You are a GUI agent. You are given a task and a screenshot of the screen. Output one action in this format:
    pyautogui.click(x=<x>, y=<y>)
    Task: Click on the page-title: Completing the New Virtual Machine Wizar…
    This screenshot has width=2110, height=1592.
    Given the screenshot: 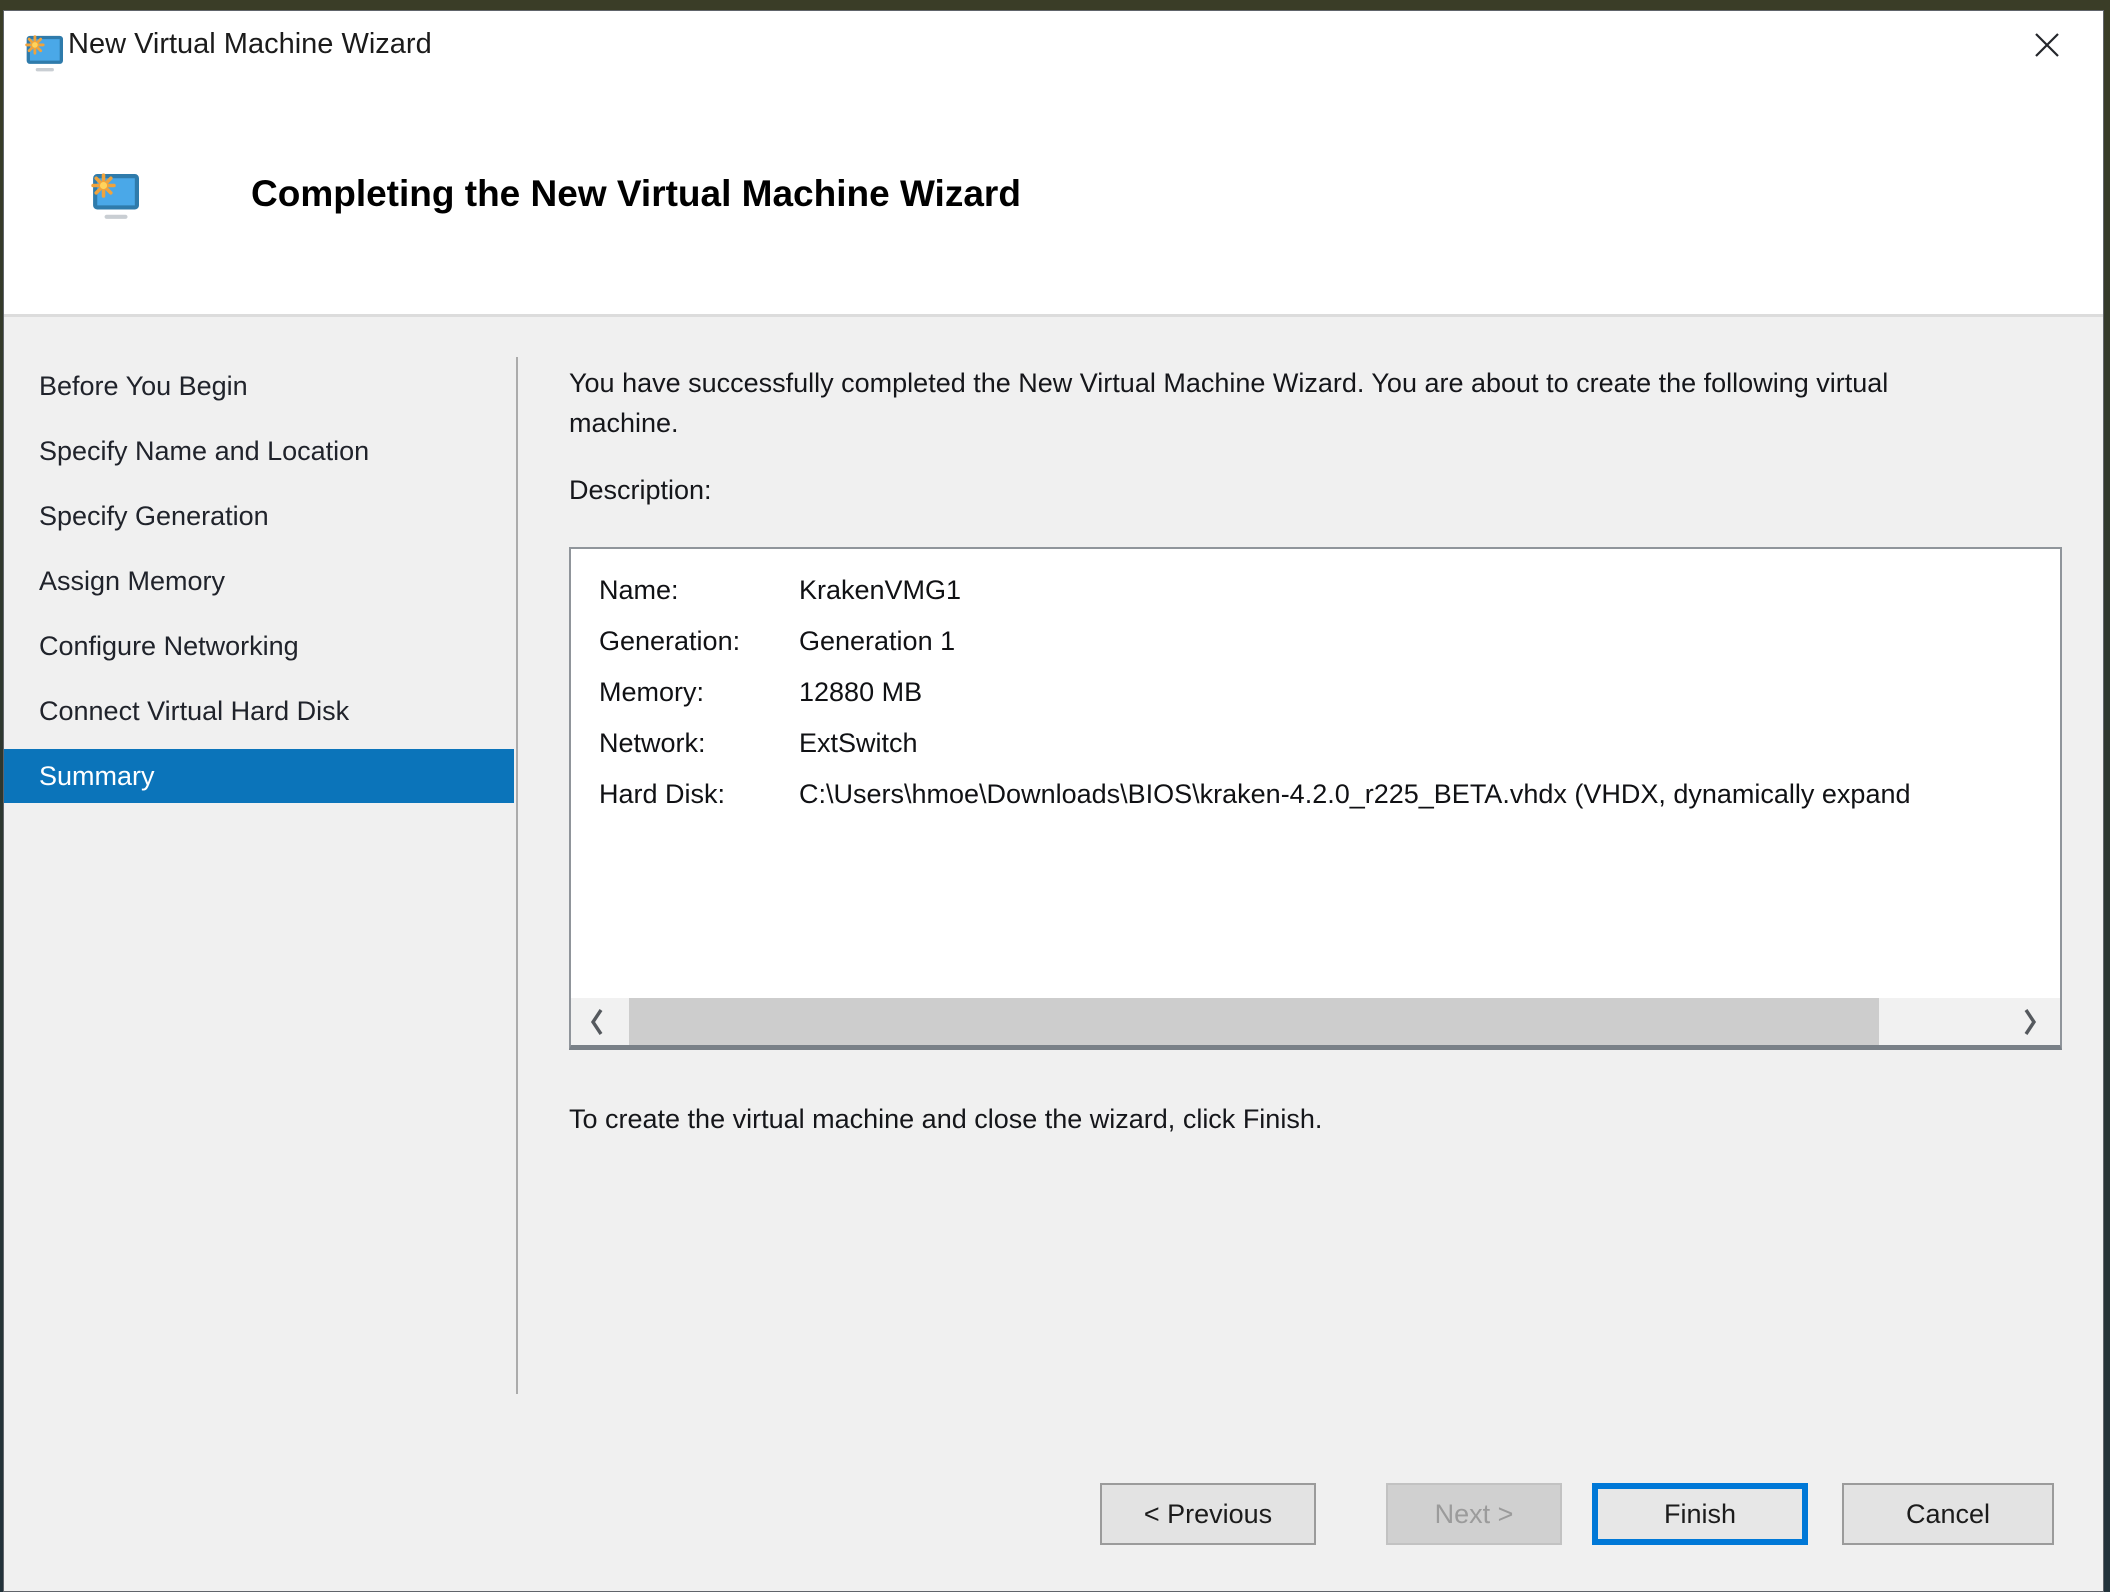 What is the action you would take?
    pyautogui.click(x=636, y=193)
    